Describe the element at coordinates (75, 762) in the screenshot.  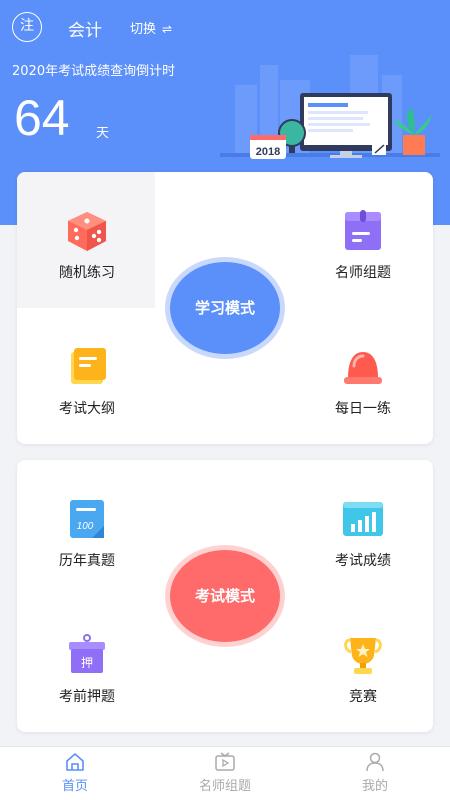
I see `home-icon` at that location.